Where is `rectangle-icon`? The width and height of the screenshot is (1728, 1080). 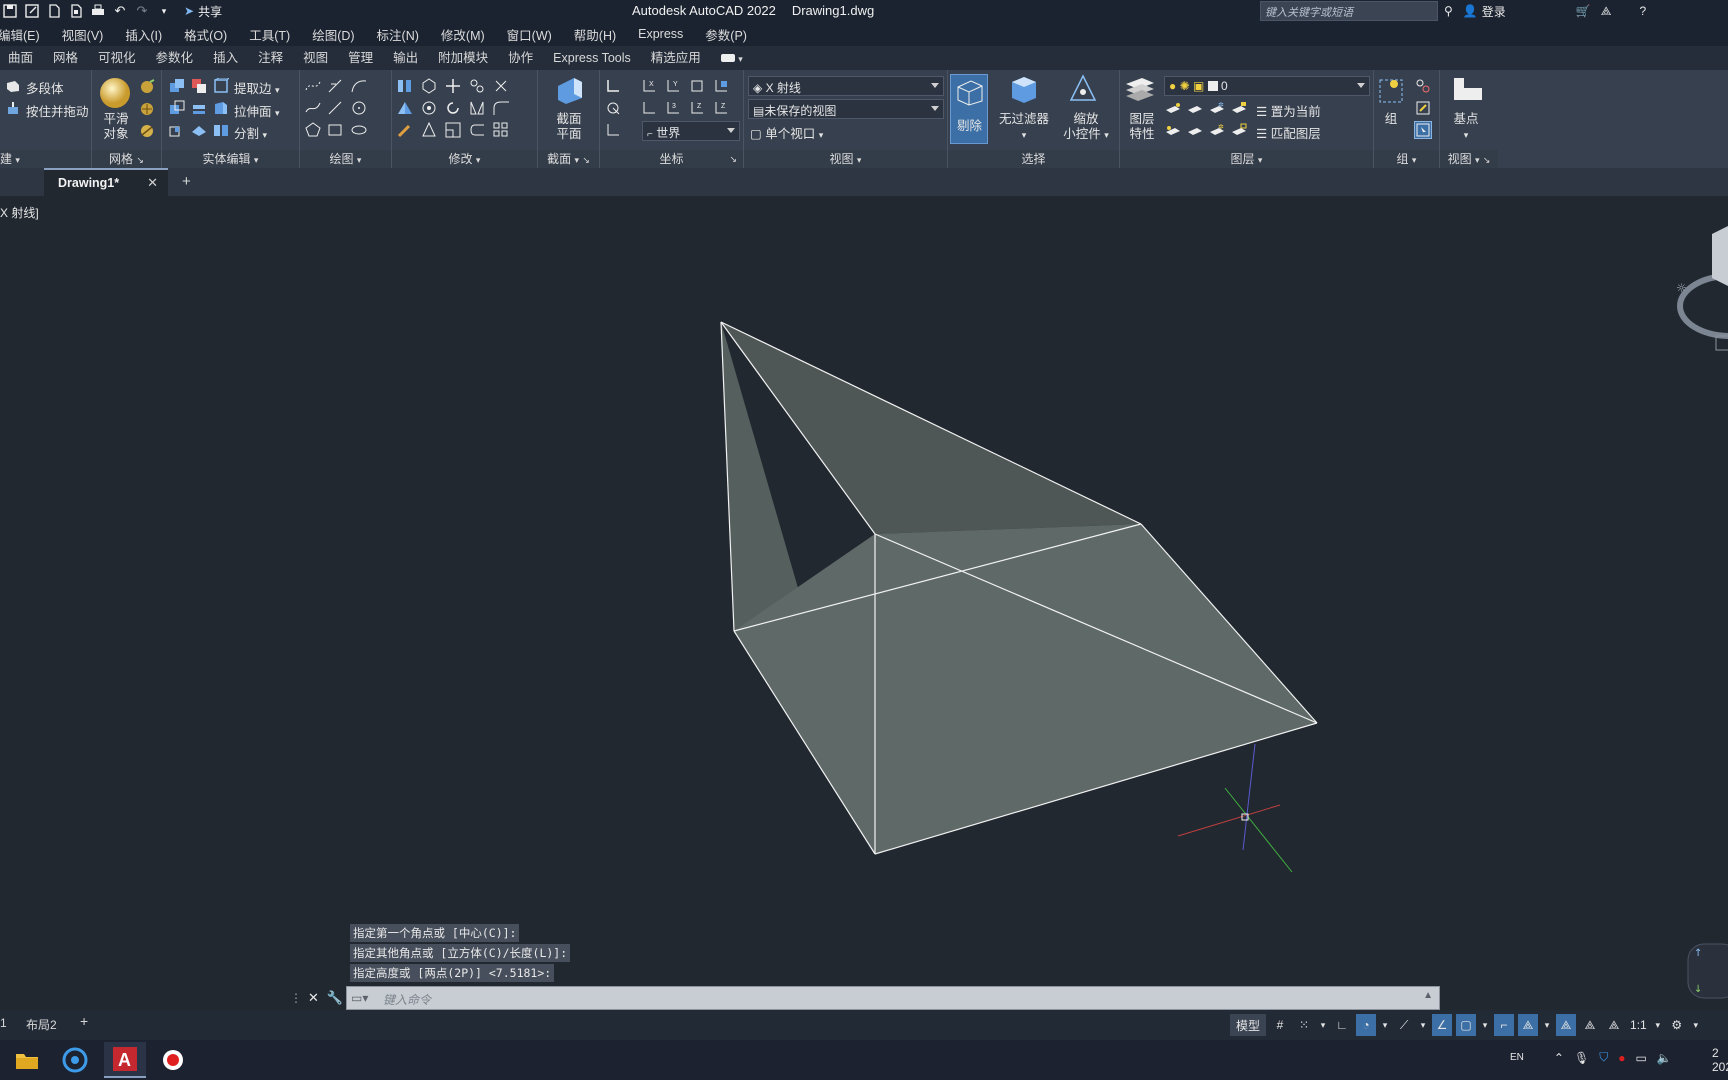 rectangle-icon is located at coordinates (335, 130).